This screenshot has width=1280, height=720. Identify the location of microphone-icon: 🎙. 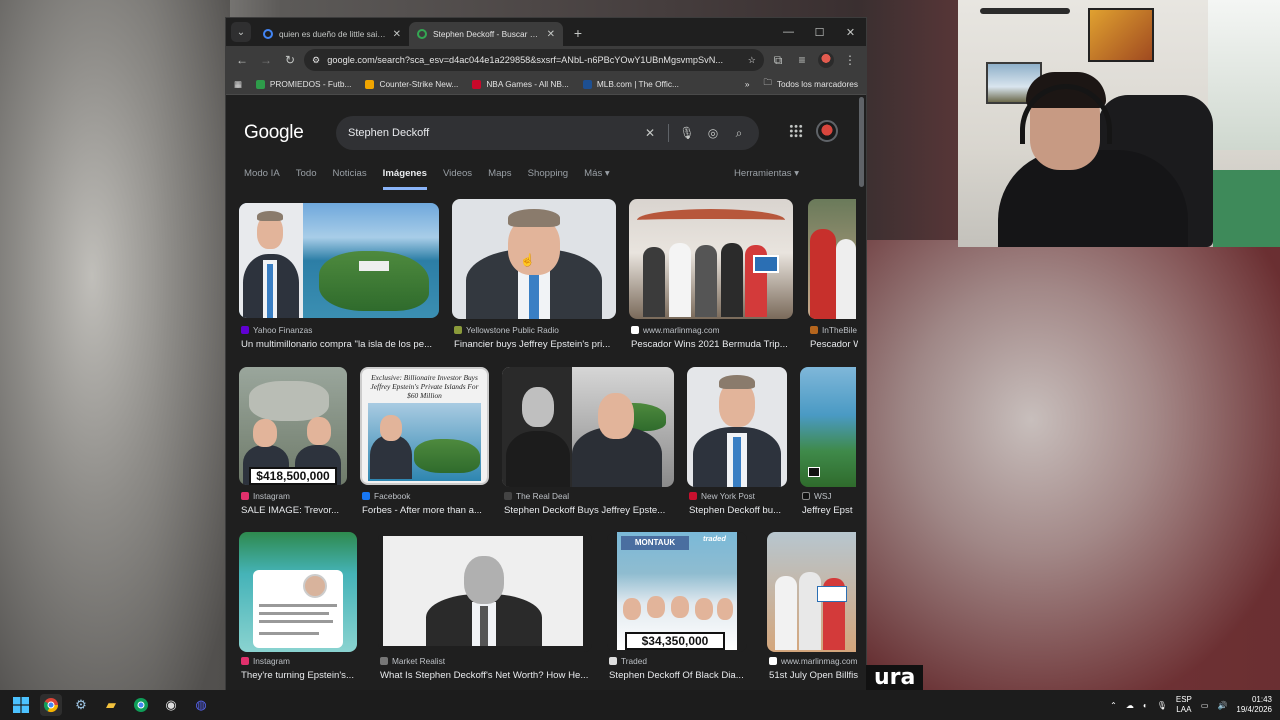
(687, 133).